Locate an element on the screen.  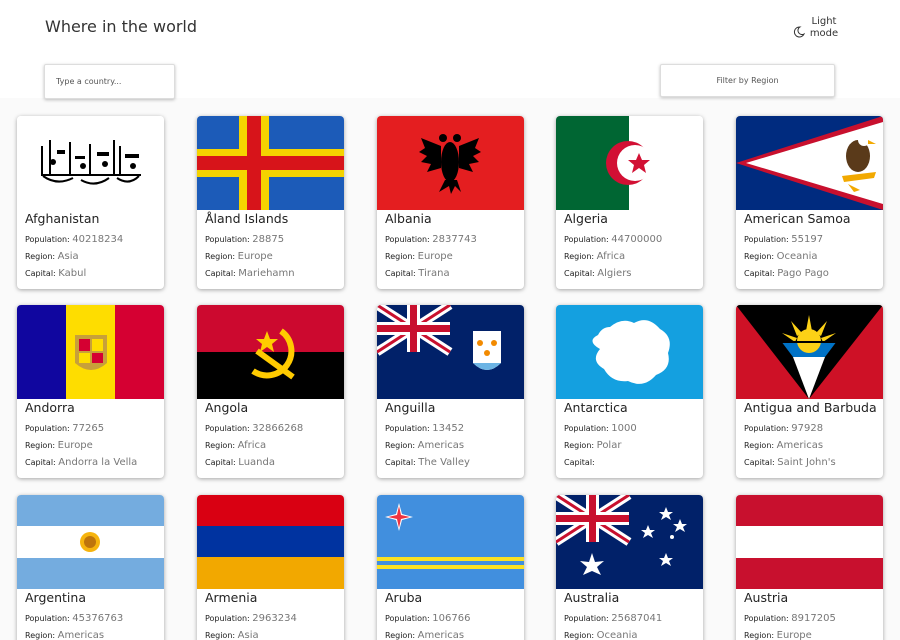
population-row: Population: 32866268 is located at coordinates (254, 428).